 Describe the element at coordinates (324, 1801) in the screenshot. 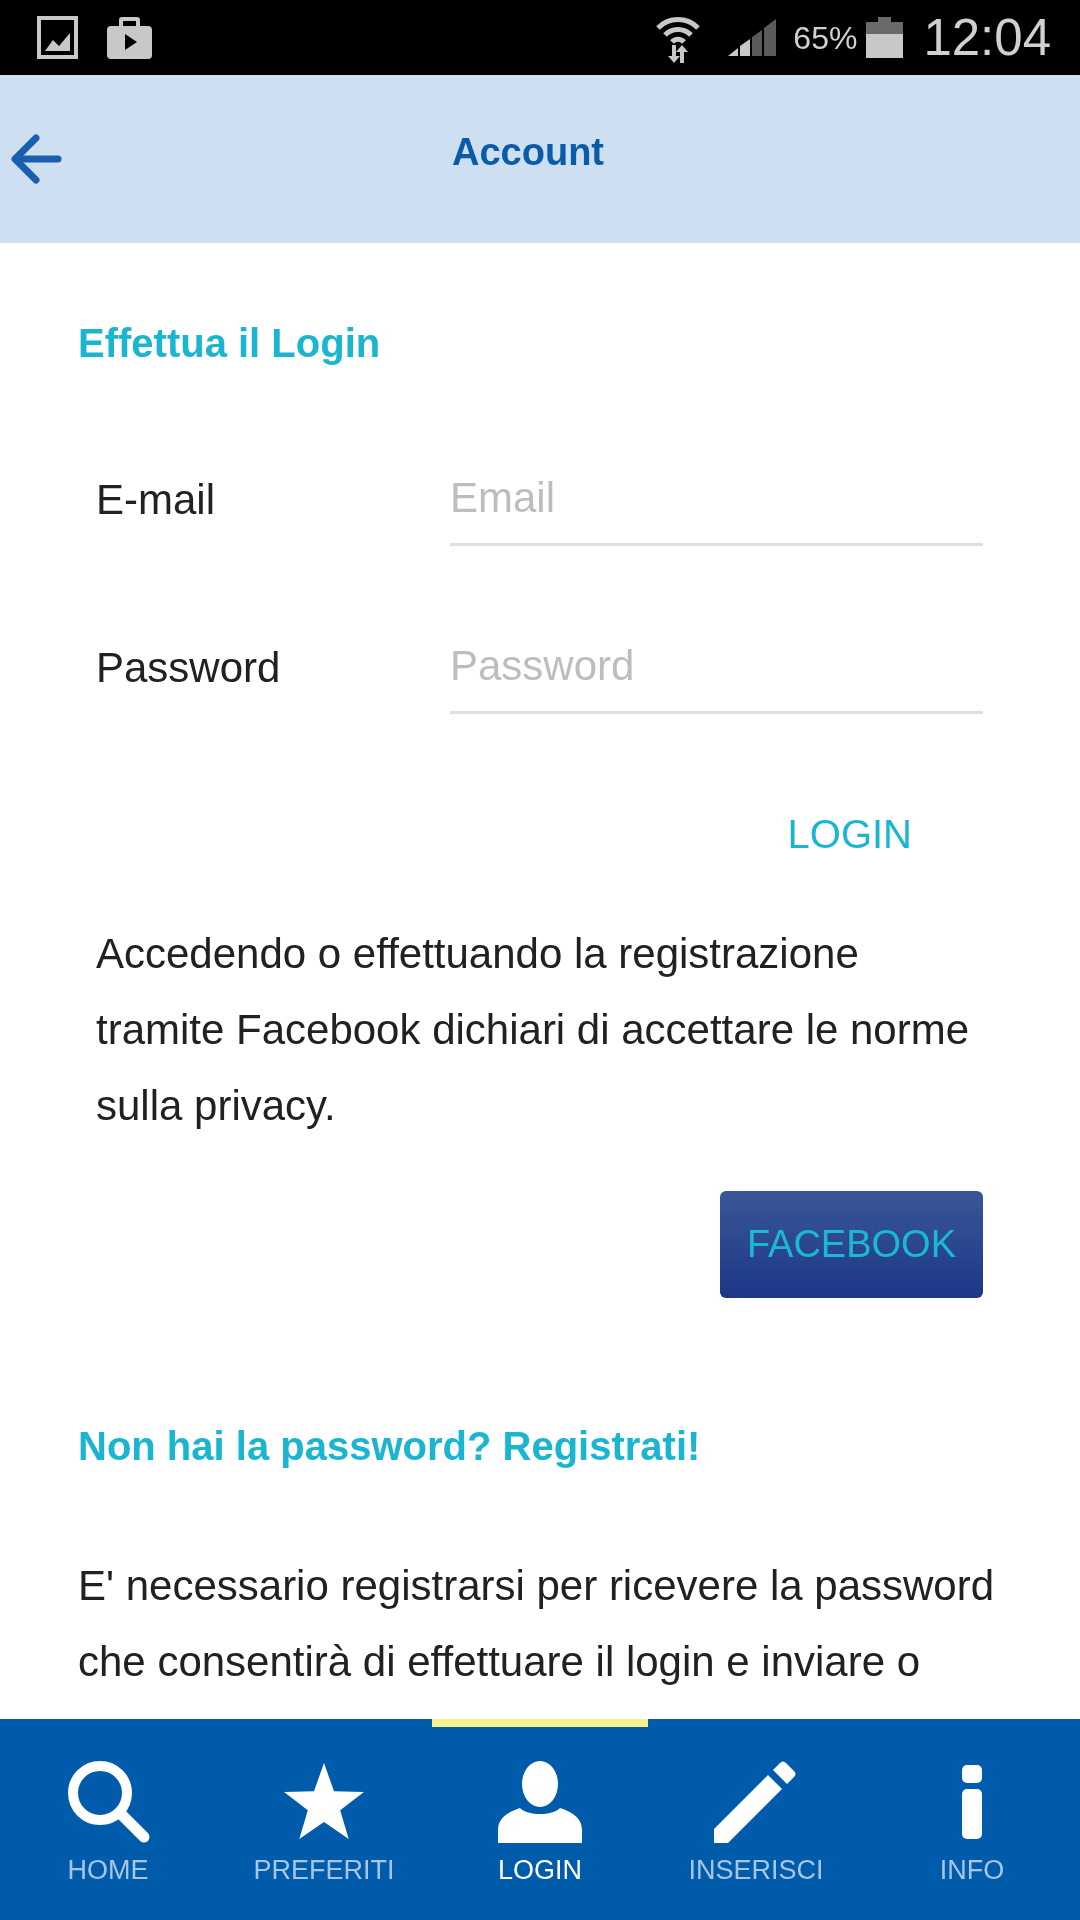

I see `star-icon` at that location.